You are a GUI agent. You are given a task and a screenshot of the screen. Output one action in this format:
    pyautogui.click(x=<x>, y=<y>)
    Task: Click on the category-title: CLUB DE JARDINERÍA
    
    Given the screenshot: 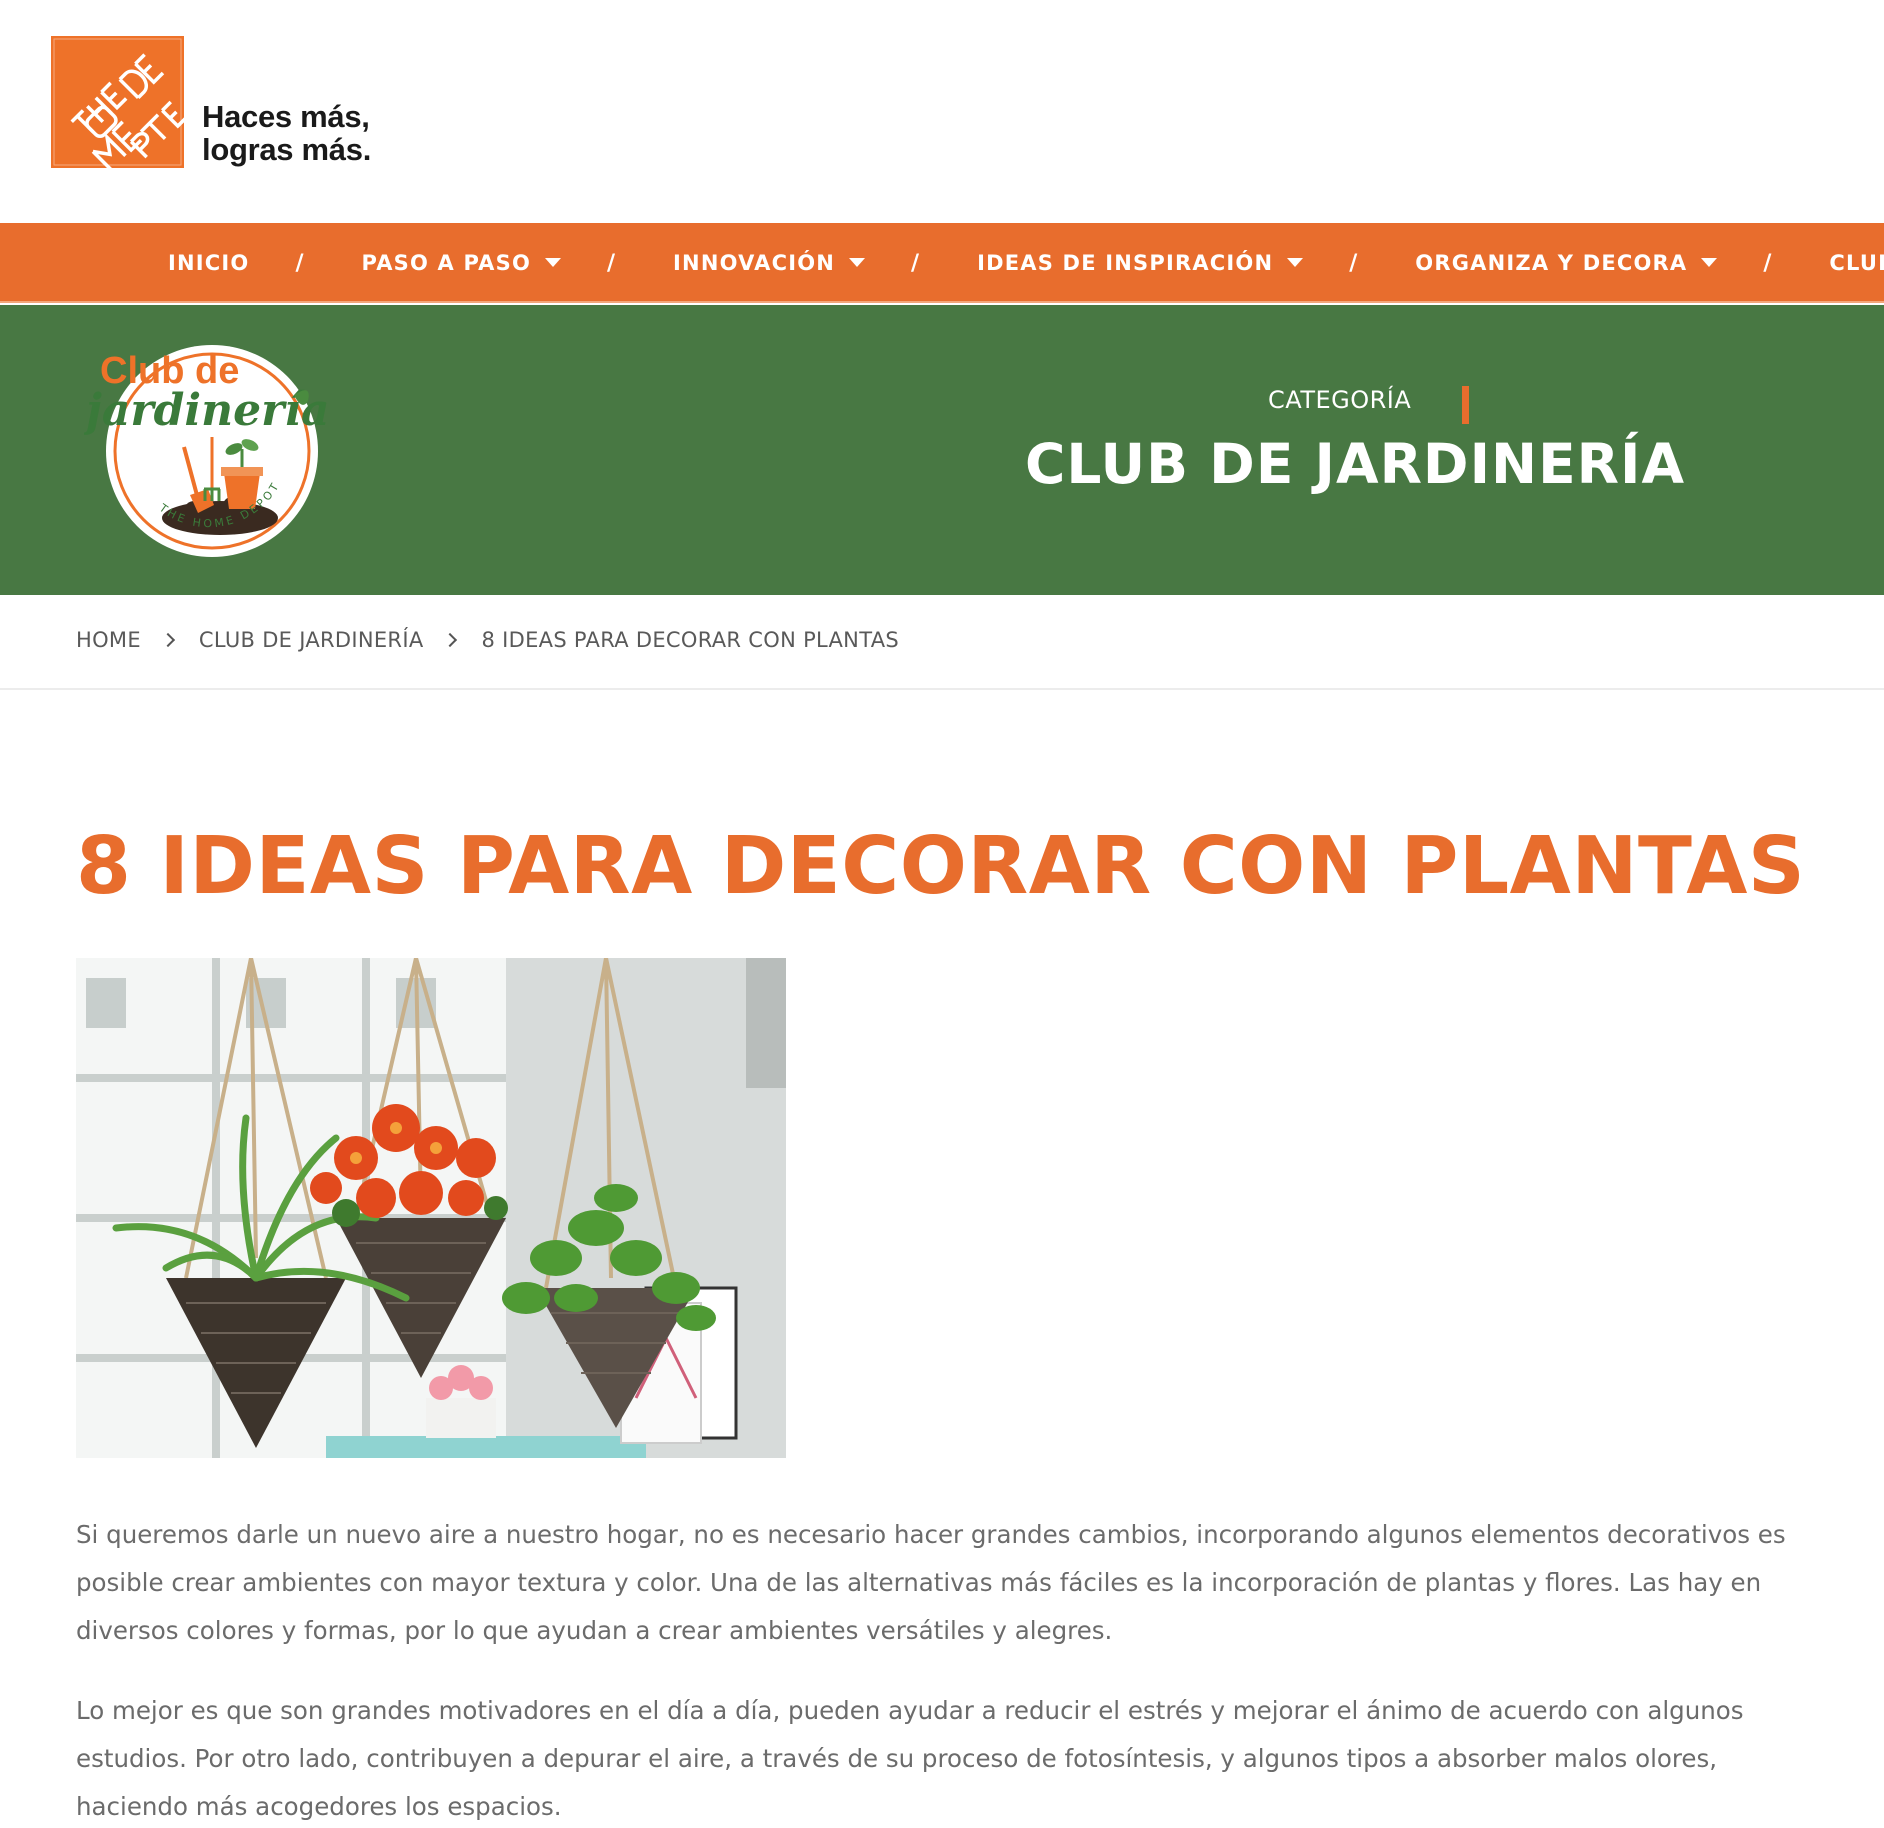 What is the action you would take?
    pyautogui.click(x=1355, y=464)
    